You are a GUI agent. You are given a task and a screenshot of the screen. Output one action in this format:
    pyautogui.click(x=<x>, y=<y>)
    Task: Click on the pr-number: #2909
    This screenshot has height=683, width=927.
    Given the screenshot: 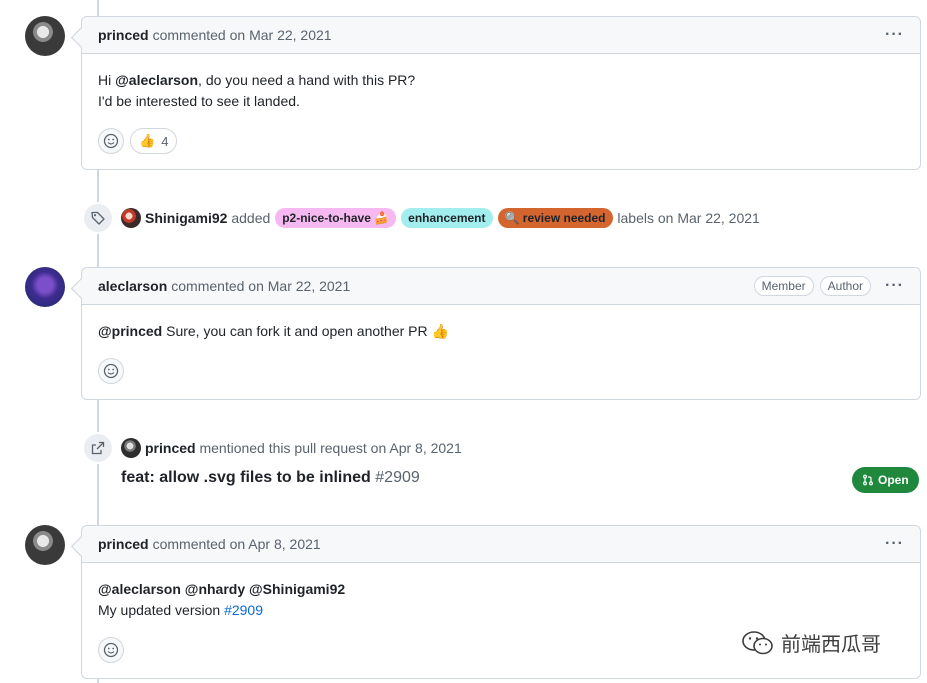 What is the action you would take?
    pyautogui.click(x=397, y=477)
    